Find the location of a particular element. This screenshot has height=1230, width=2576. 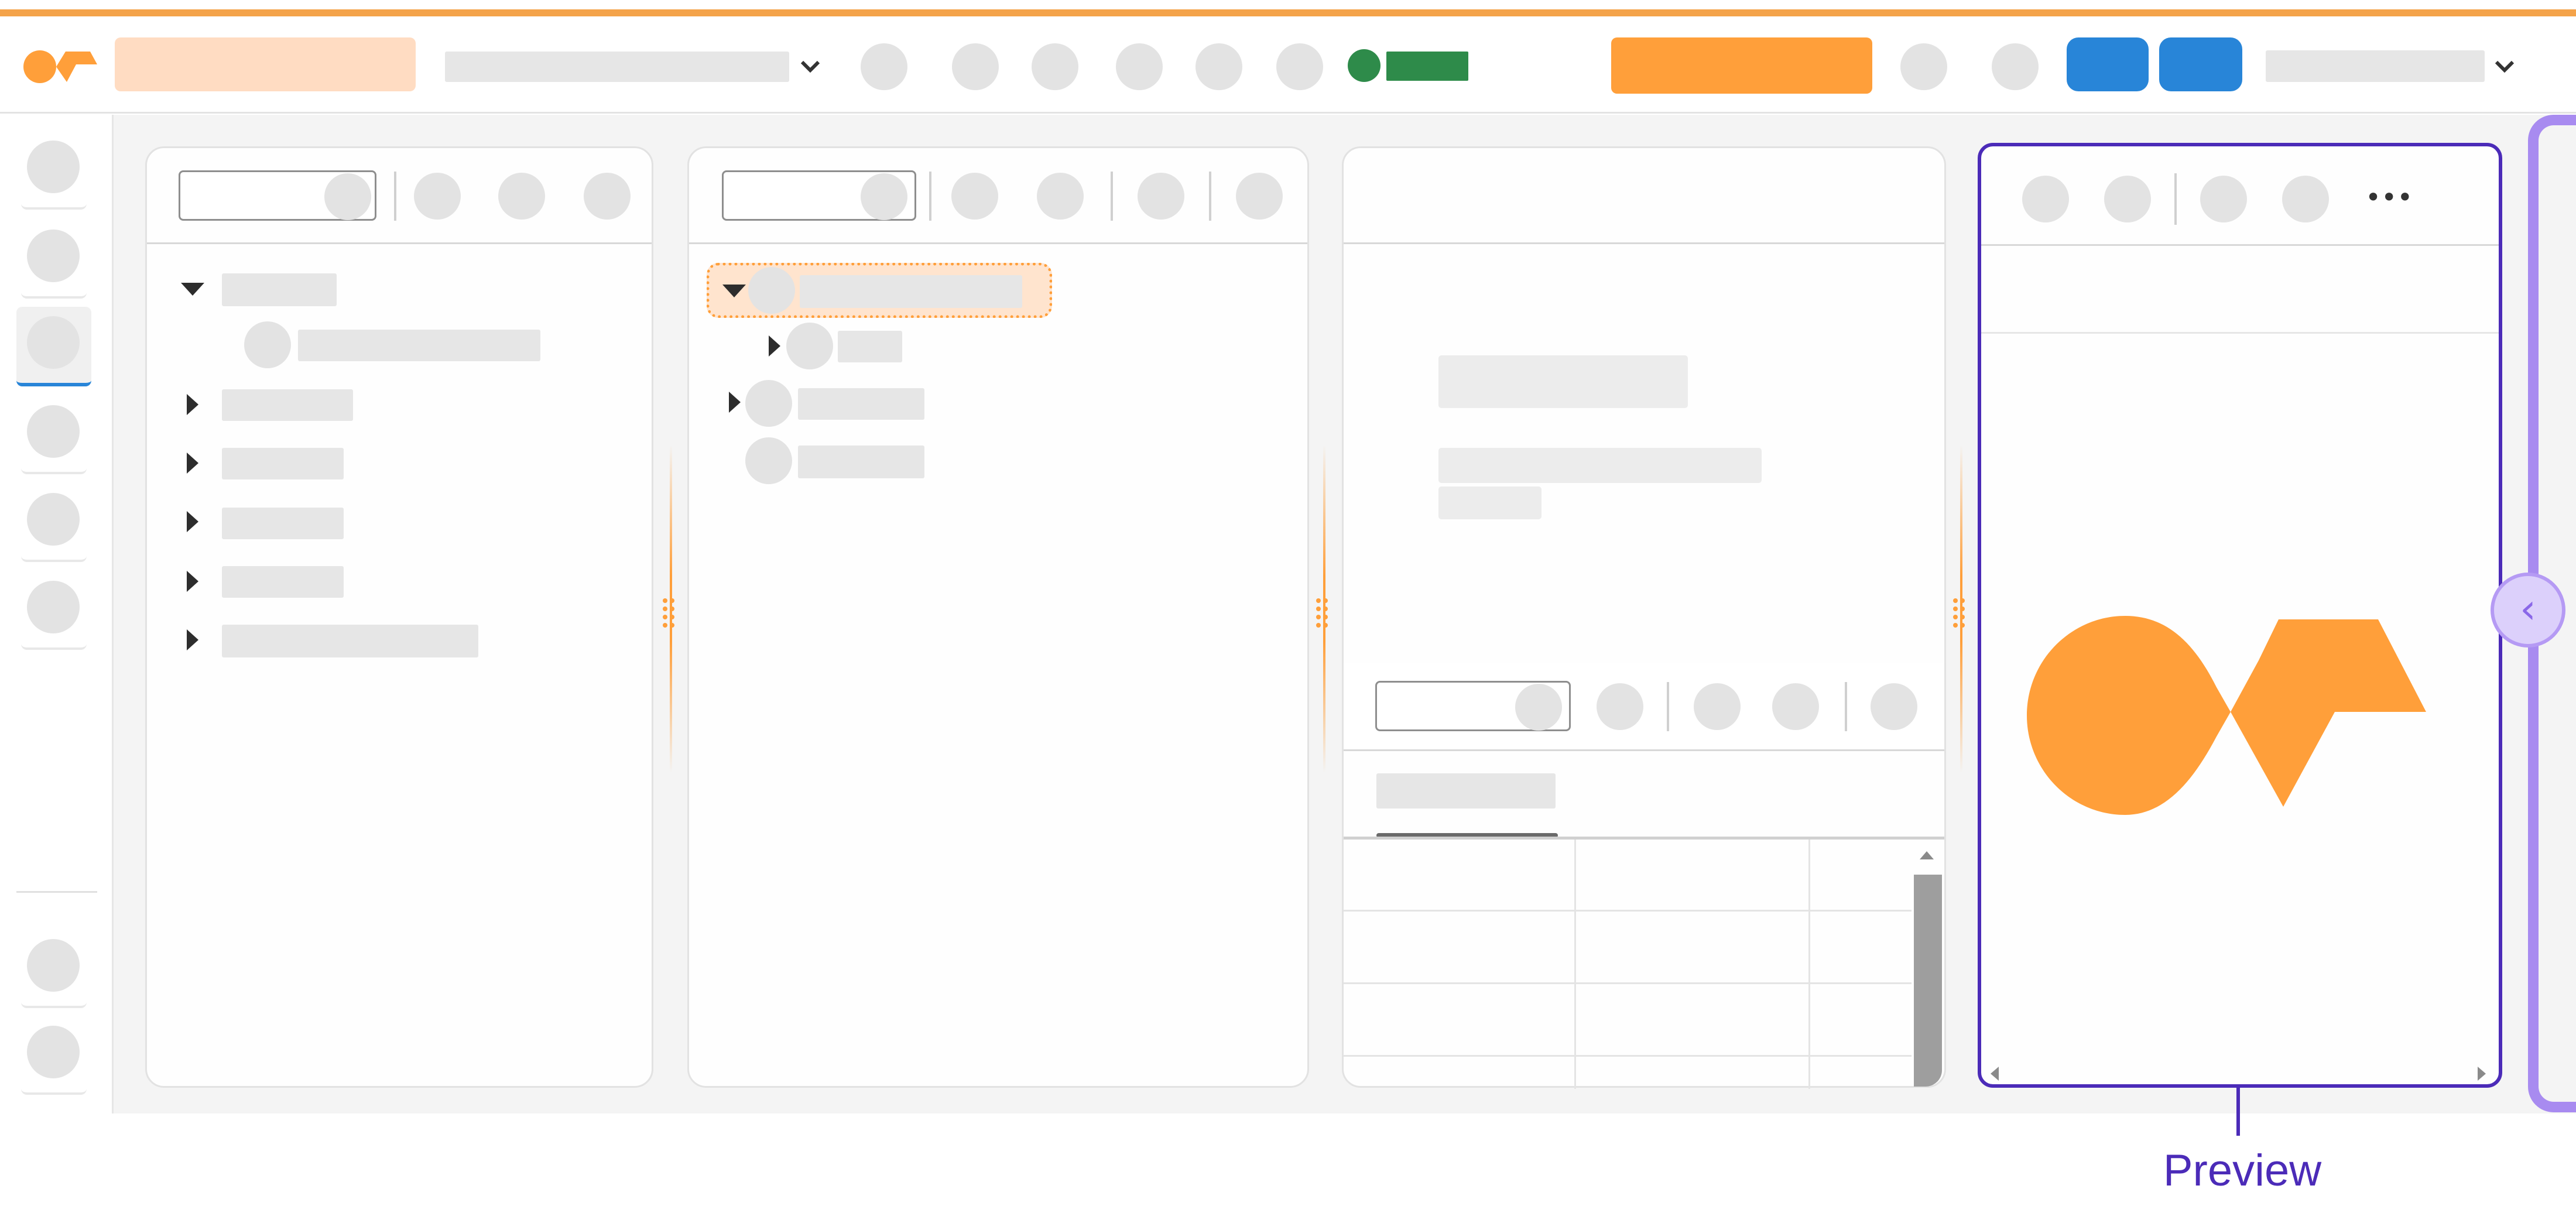

zoom-in-icon is located at coordinates (2045, 199).